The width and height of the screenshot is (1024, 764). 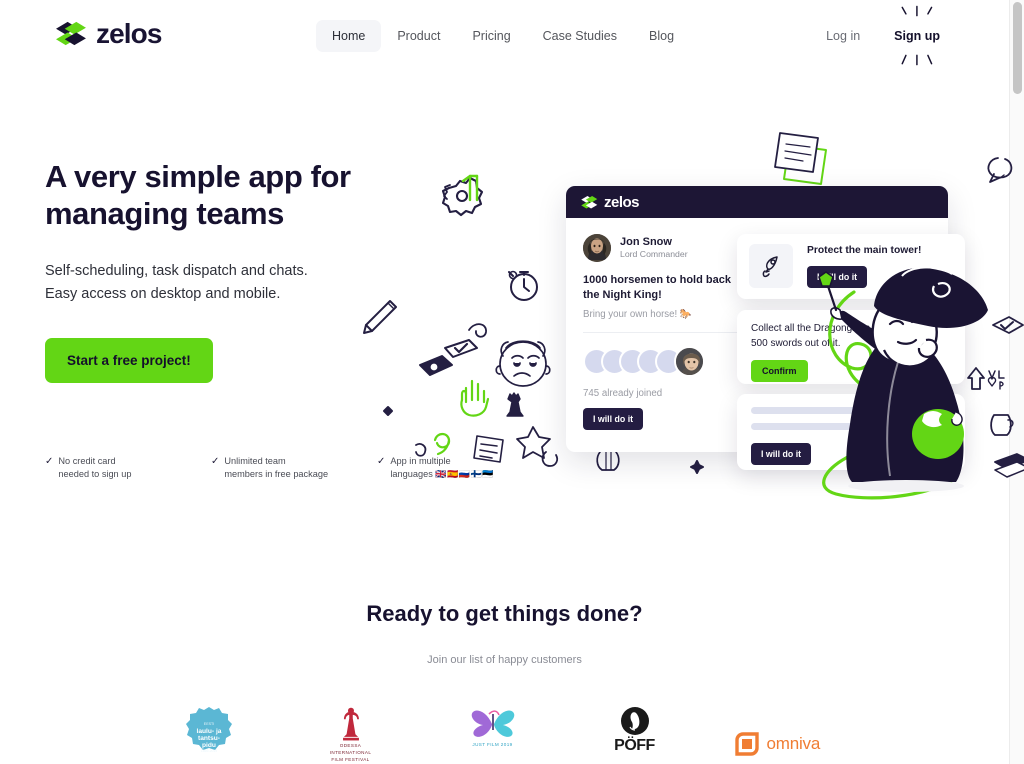 I want to click on rocket-icon, so click(x=770, y=267).